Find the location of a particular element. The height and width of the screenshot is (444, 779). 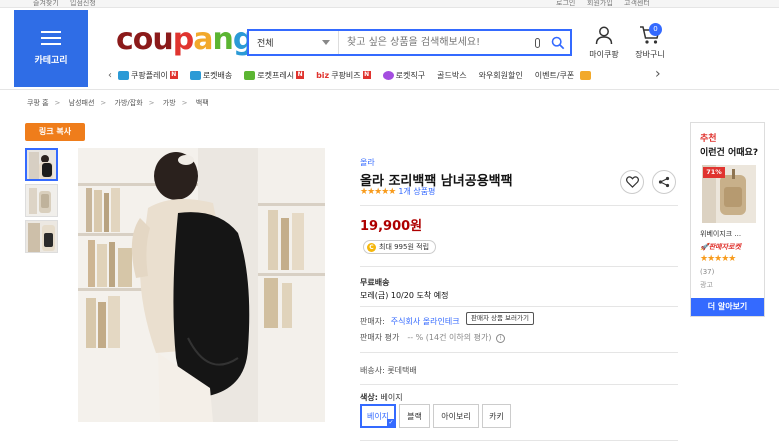

nav-item-rocket-fresh: 로켓프레시 N is located at coordinates (274, 75).